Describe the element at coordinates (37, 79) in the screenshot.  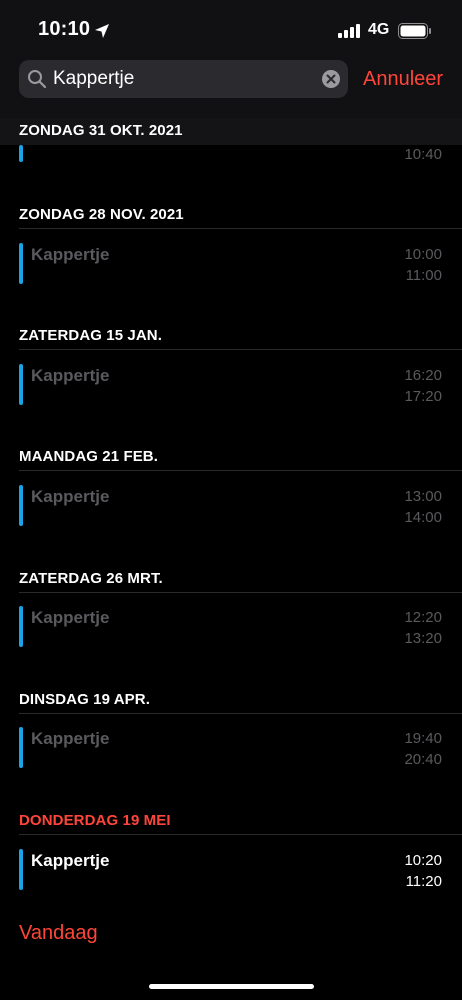
I see `search-icon` at that location.